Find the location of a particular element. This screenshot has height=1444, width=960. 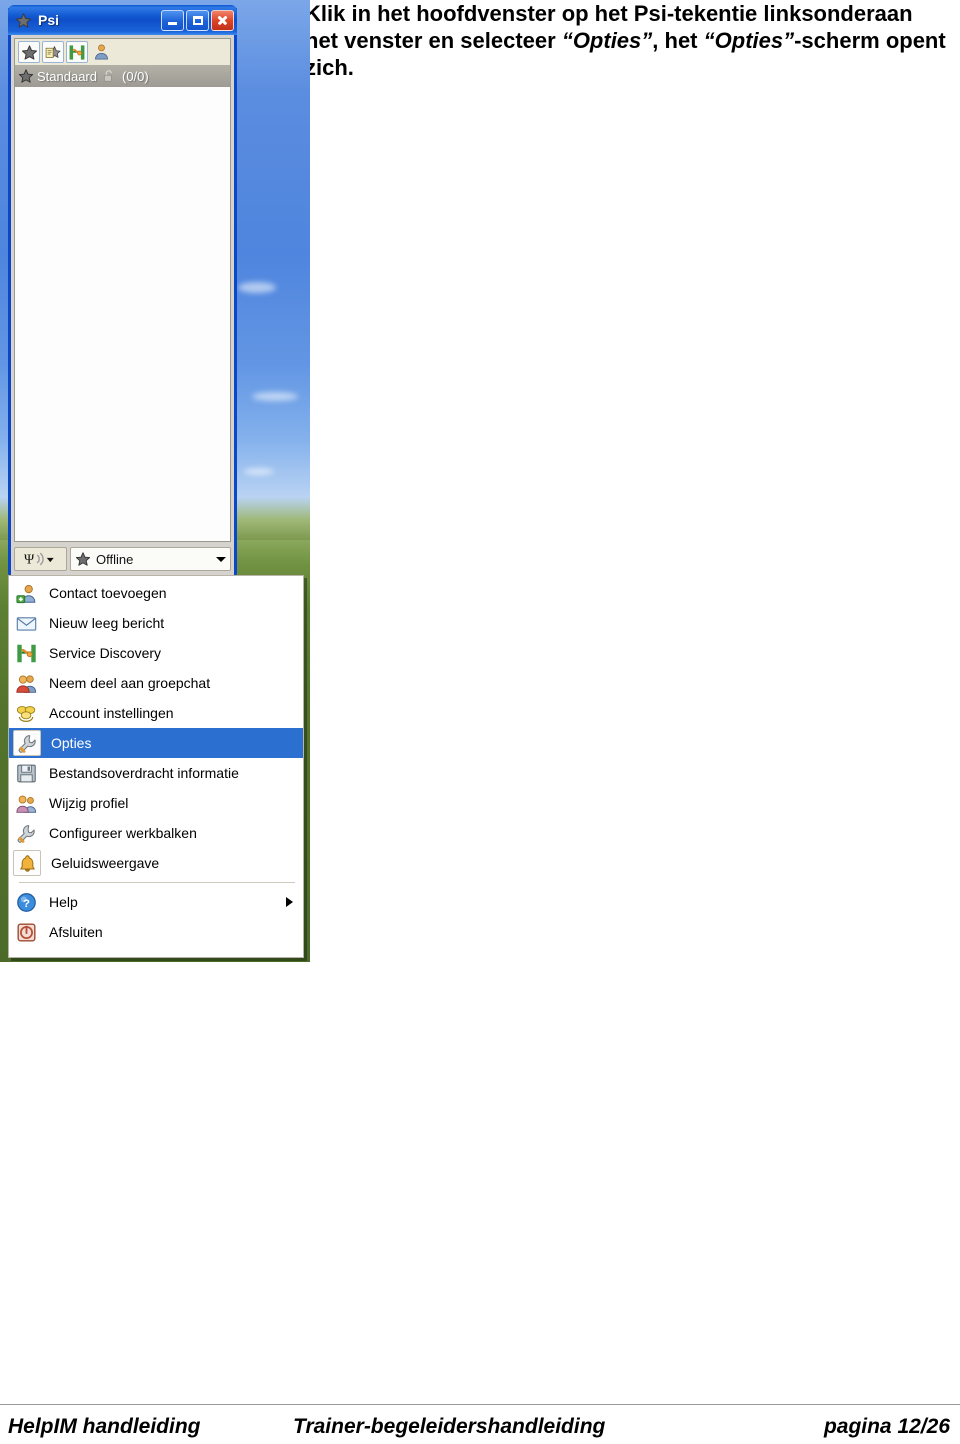

menu-item-opties: Opties is located at coordinates (156, 743).